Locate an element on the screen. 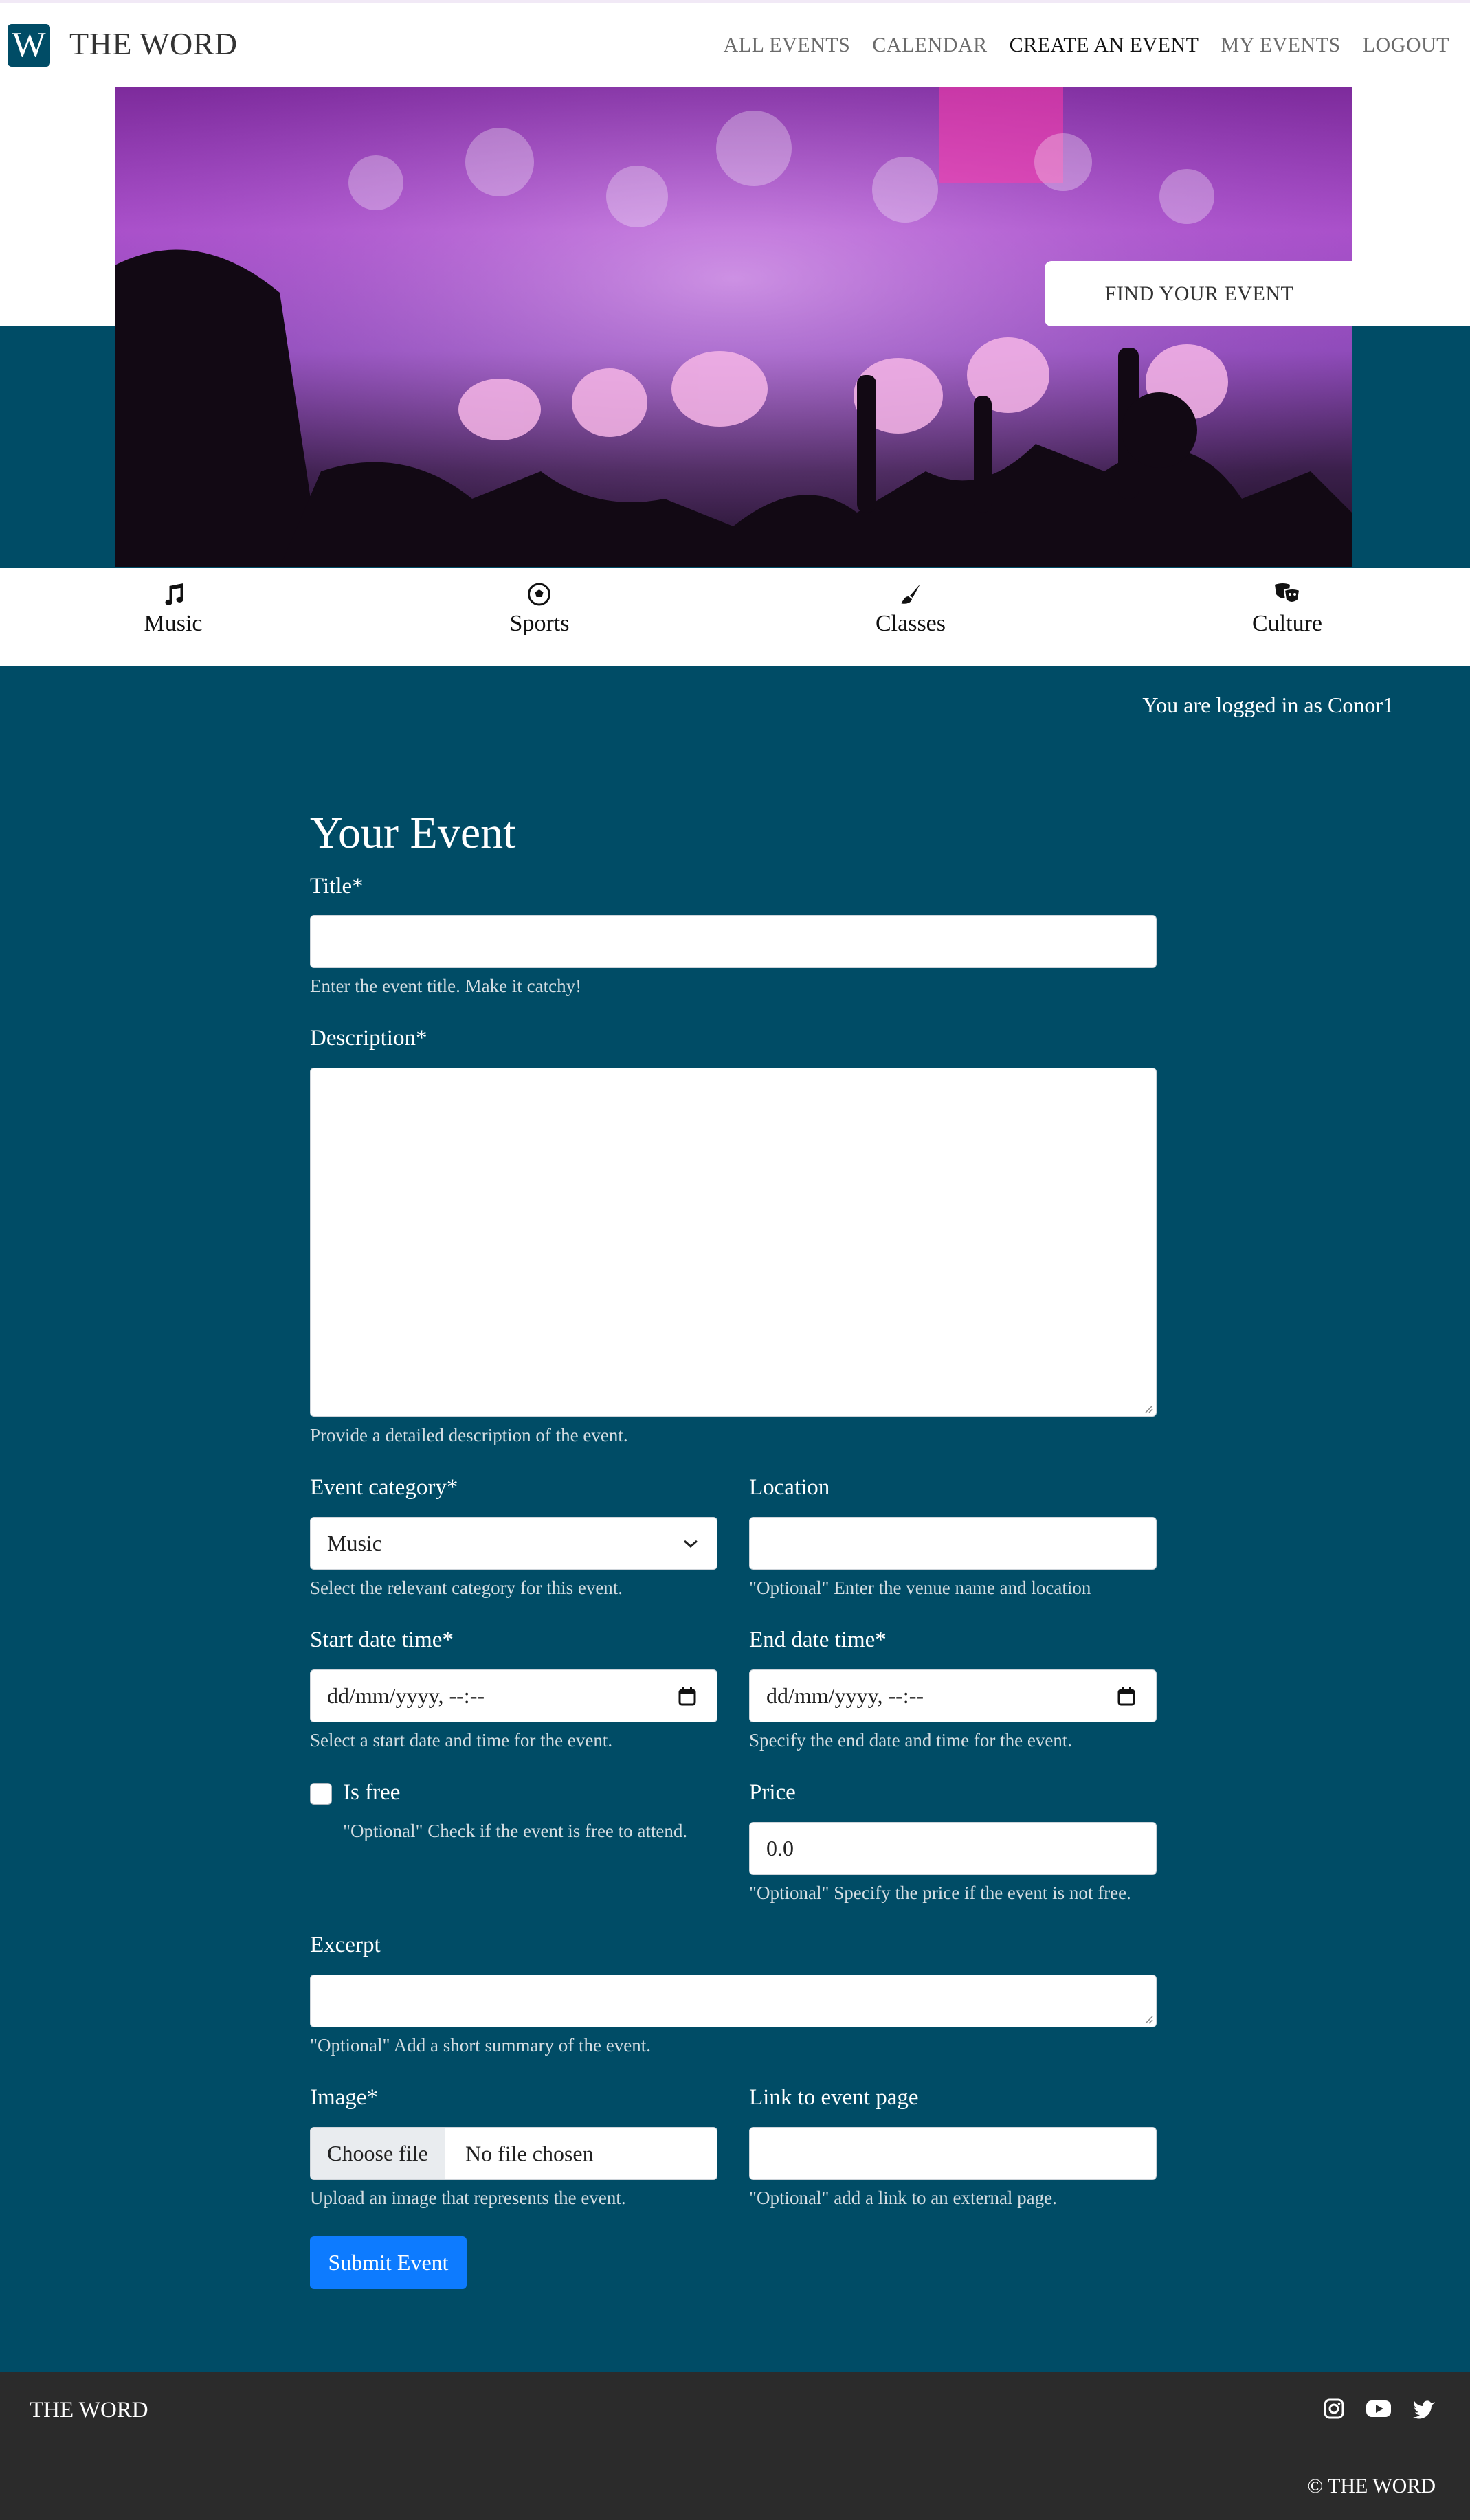 Image resolution: width=1470 pixels, height=2520 pixels. title-label: Title* is located at coordinates (337, 886).